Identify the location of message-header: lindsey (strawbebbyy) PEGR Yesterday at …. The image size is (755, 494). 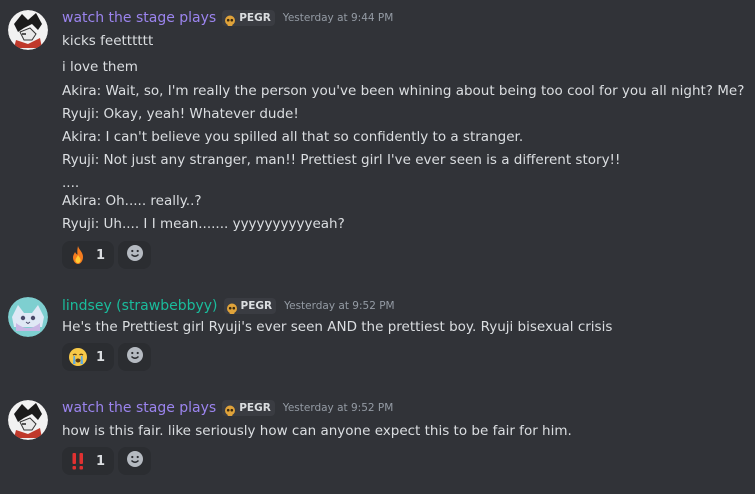
(228, 306).